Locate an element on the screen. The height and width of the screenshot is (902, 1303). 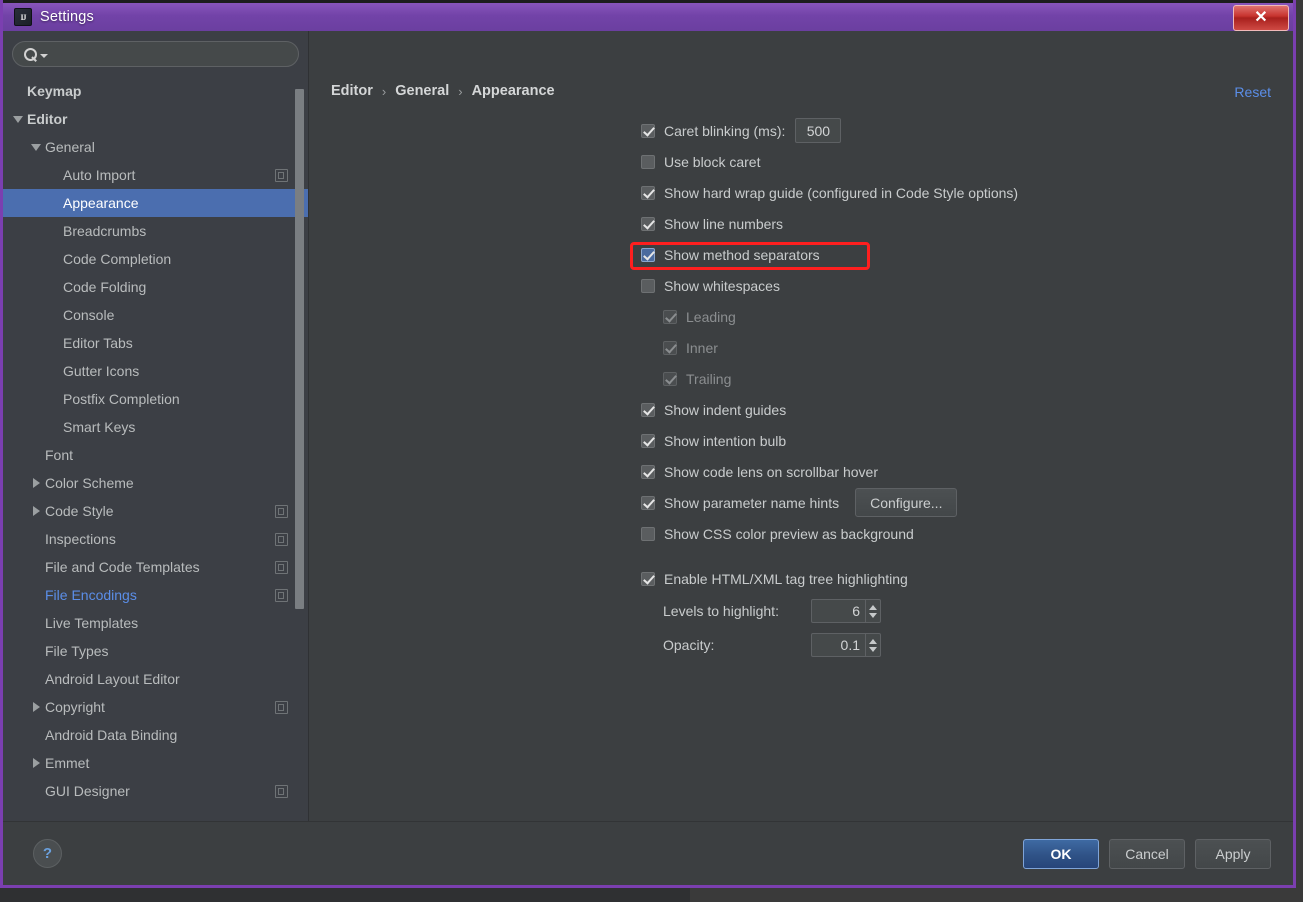
sidebar-item-label: GUI Designer is located at coordinates (87, 791).